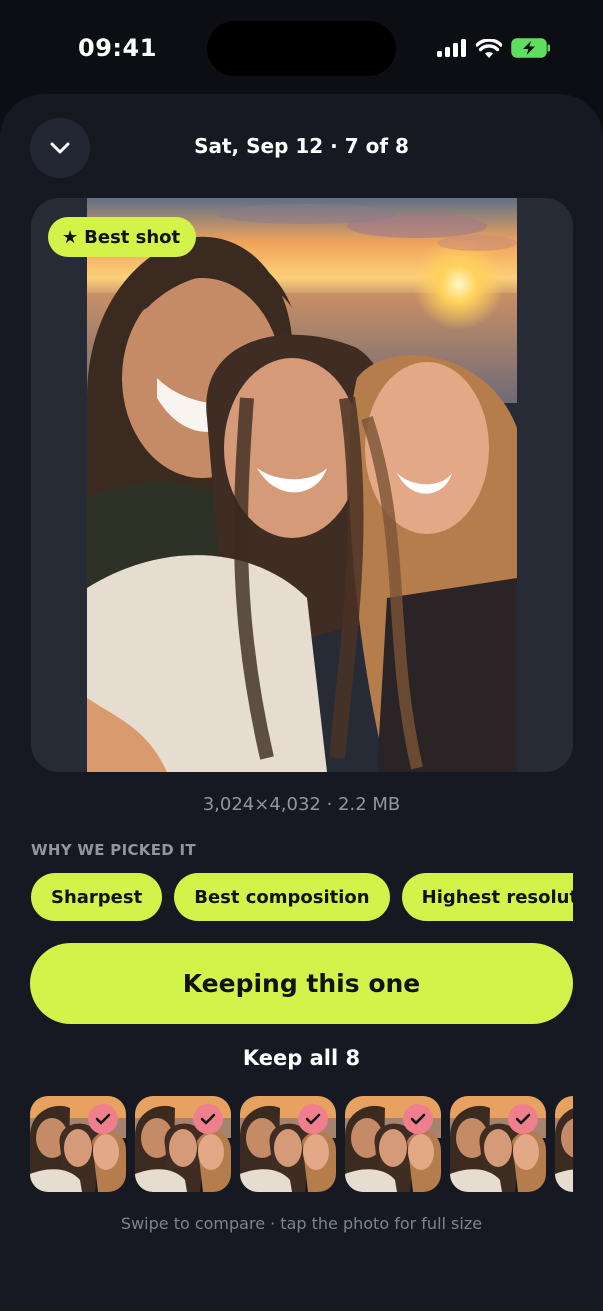 The image size is (603, 1311). I want to click on star-icon: ★, so click(70, 237).